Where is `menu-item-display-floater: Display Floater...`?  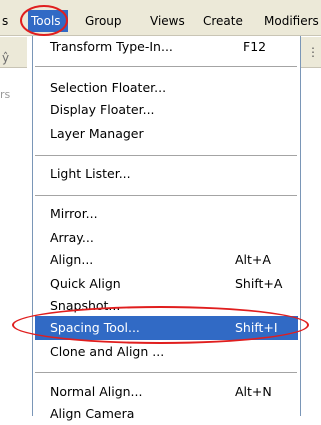
menu-item-display-floater: Display Floater... is located at coordinates (102, 110).